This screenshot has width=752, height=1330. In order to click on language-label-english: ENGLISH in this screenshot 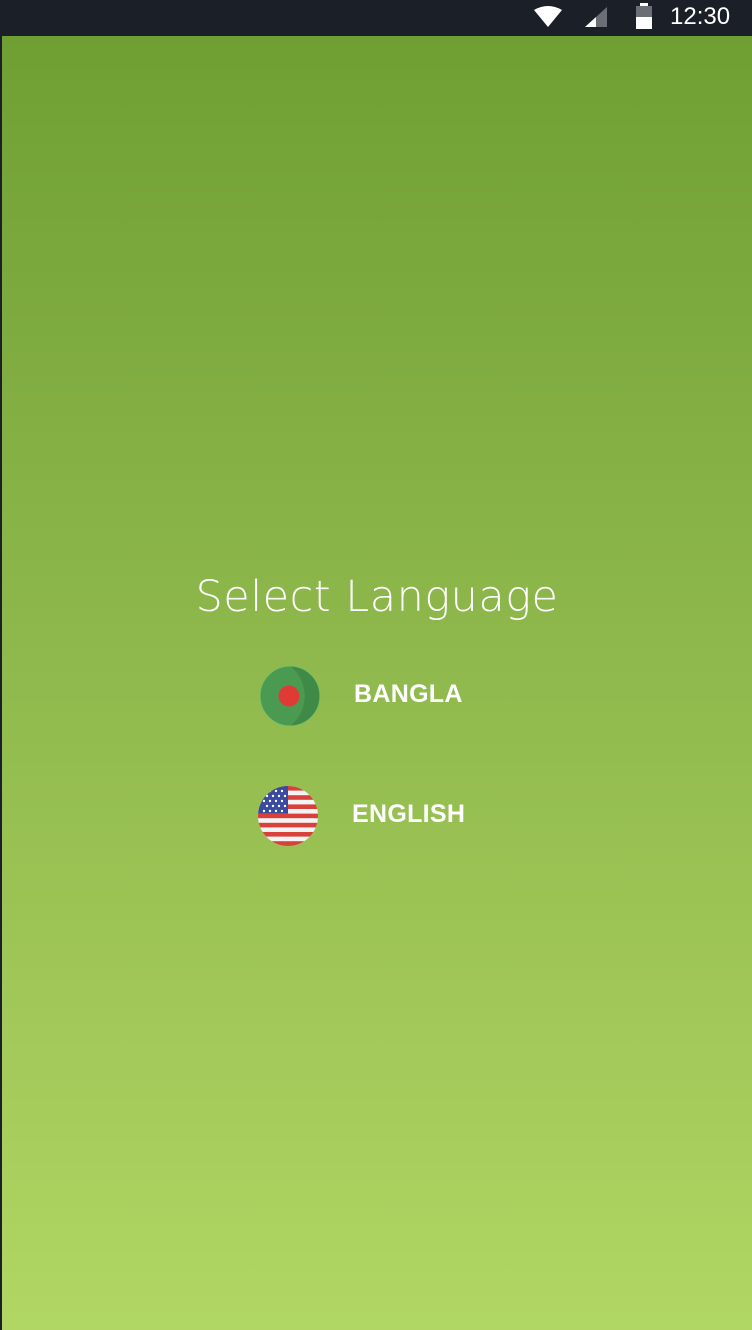, I will do `click(409, 814)`.